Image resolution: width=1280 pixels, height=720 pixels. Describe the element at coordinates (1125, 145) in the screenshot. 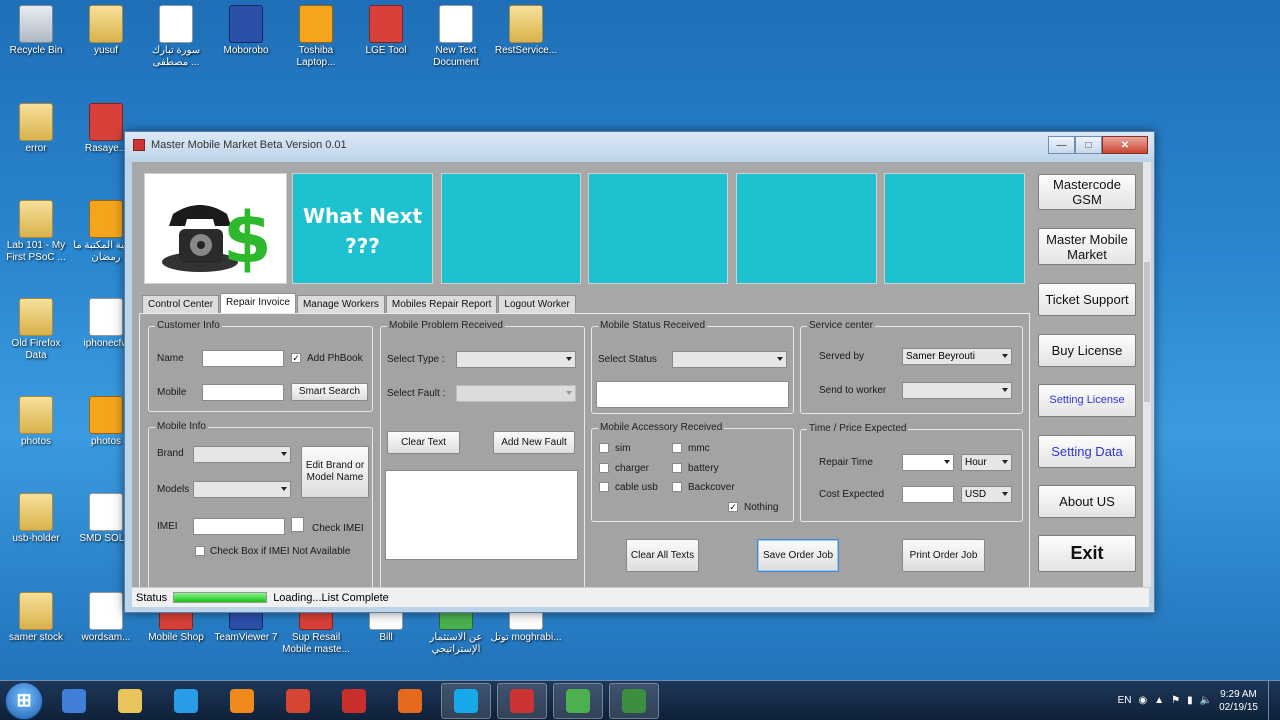

I see `close-button: ✕` at that location.